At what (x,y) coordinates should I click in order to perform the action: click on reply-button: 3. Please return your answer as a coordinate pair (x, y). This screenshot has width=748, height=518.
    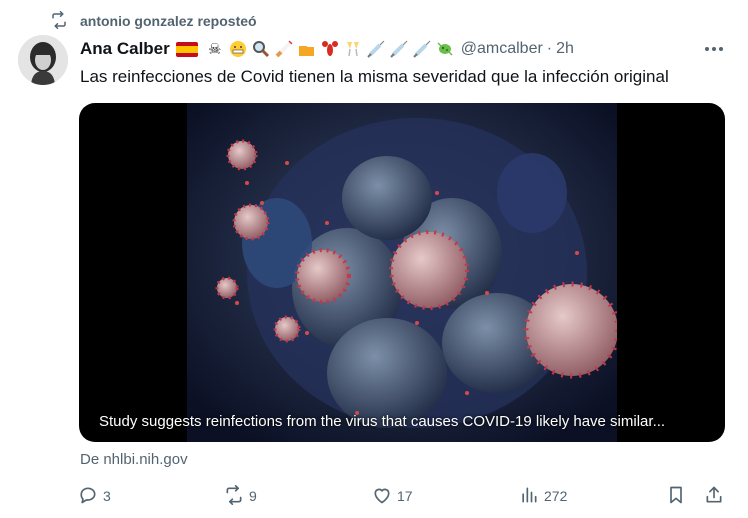
    Looking at the image, I should click on (94, 496).